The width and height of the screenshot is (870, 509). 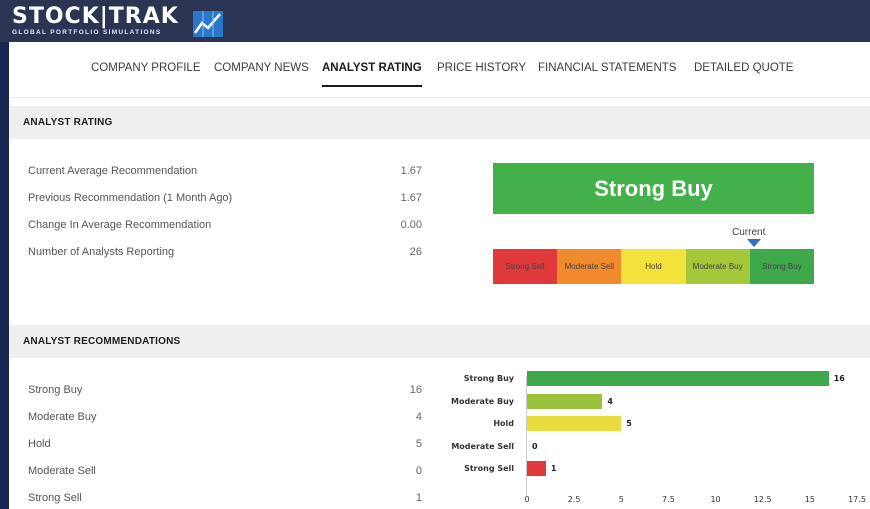 What do you see at coordinates (146, 68) in the screenshot?
I see `tab-company-profile: COMPANY PROFILE` at bounding box center [146, 68].